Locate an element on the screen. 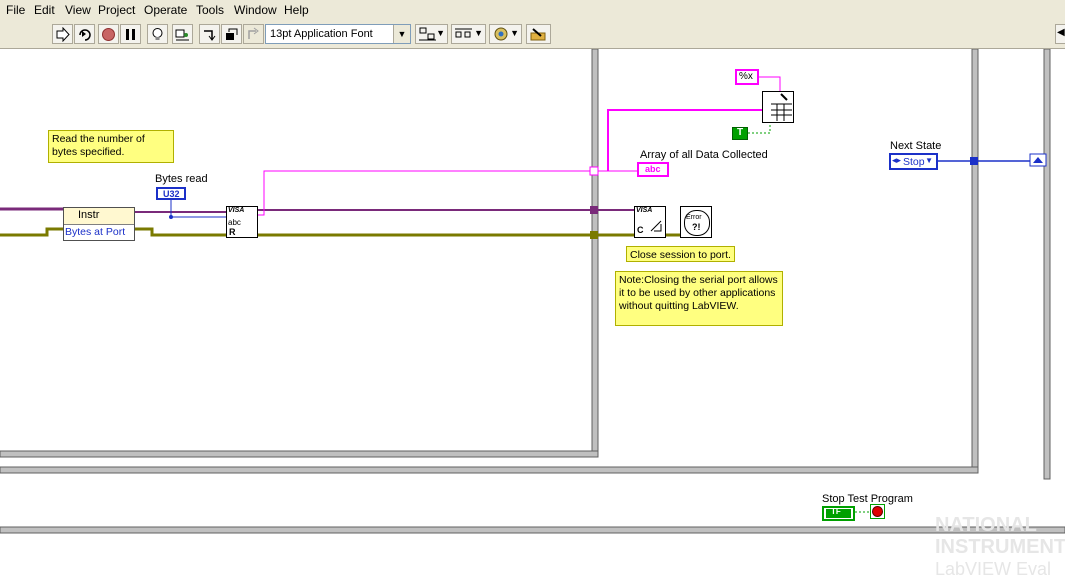 This screenshot has height=580, width=1065. true-text: T is located at coordinates (740, 132).